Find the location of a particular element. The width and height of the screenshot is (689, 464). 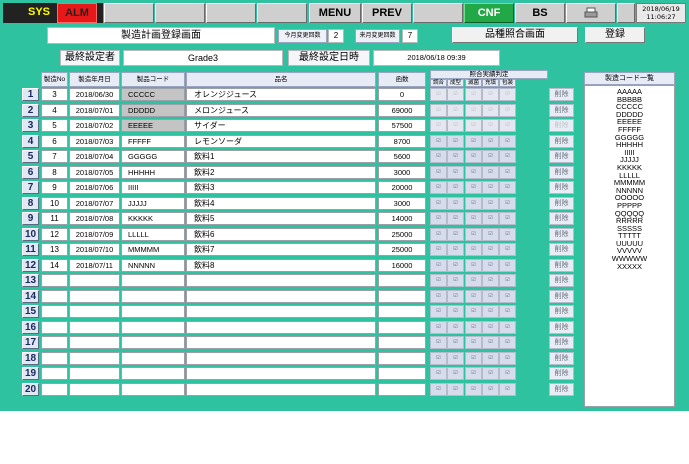

cell-name: 飲料7 is located at coordinates (281, 249).